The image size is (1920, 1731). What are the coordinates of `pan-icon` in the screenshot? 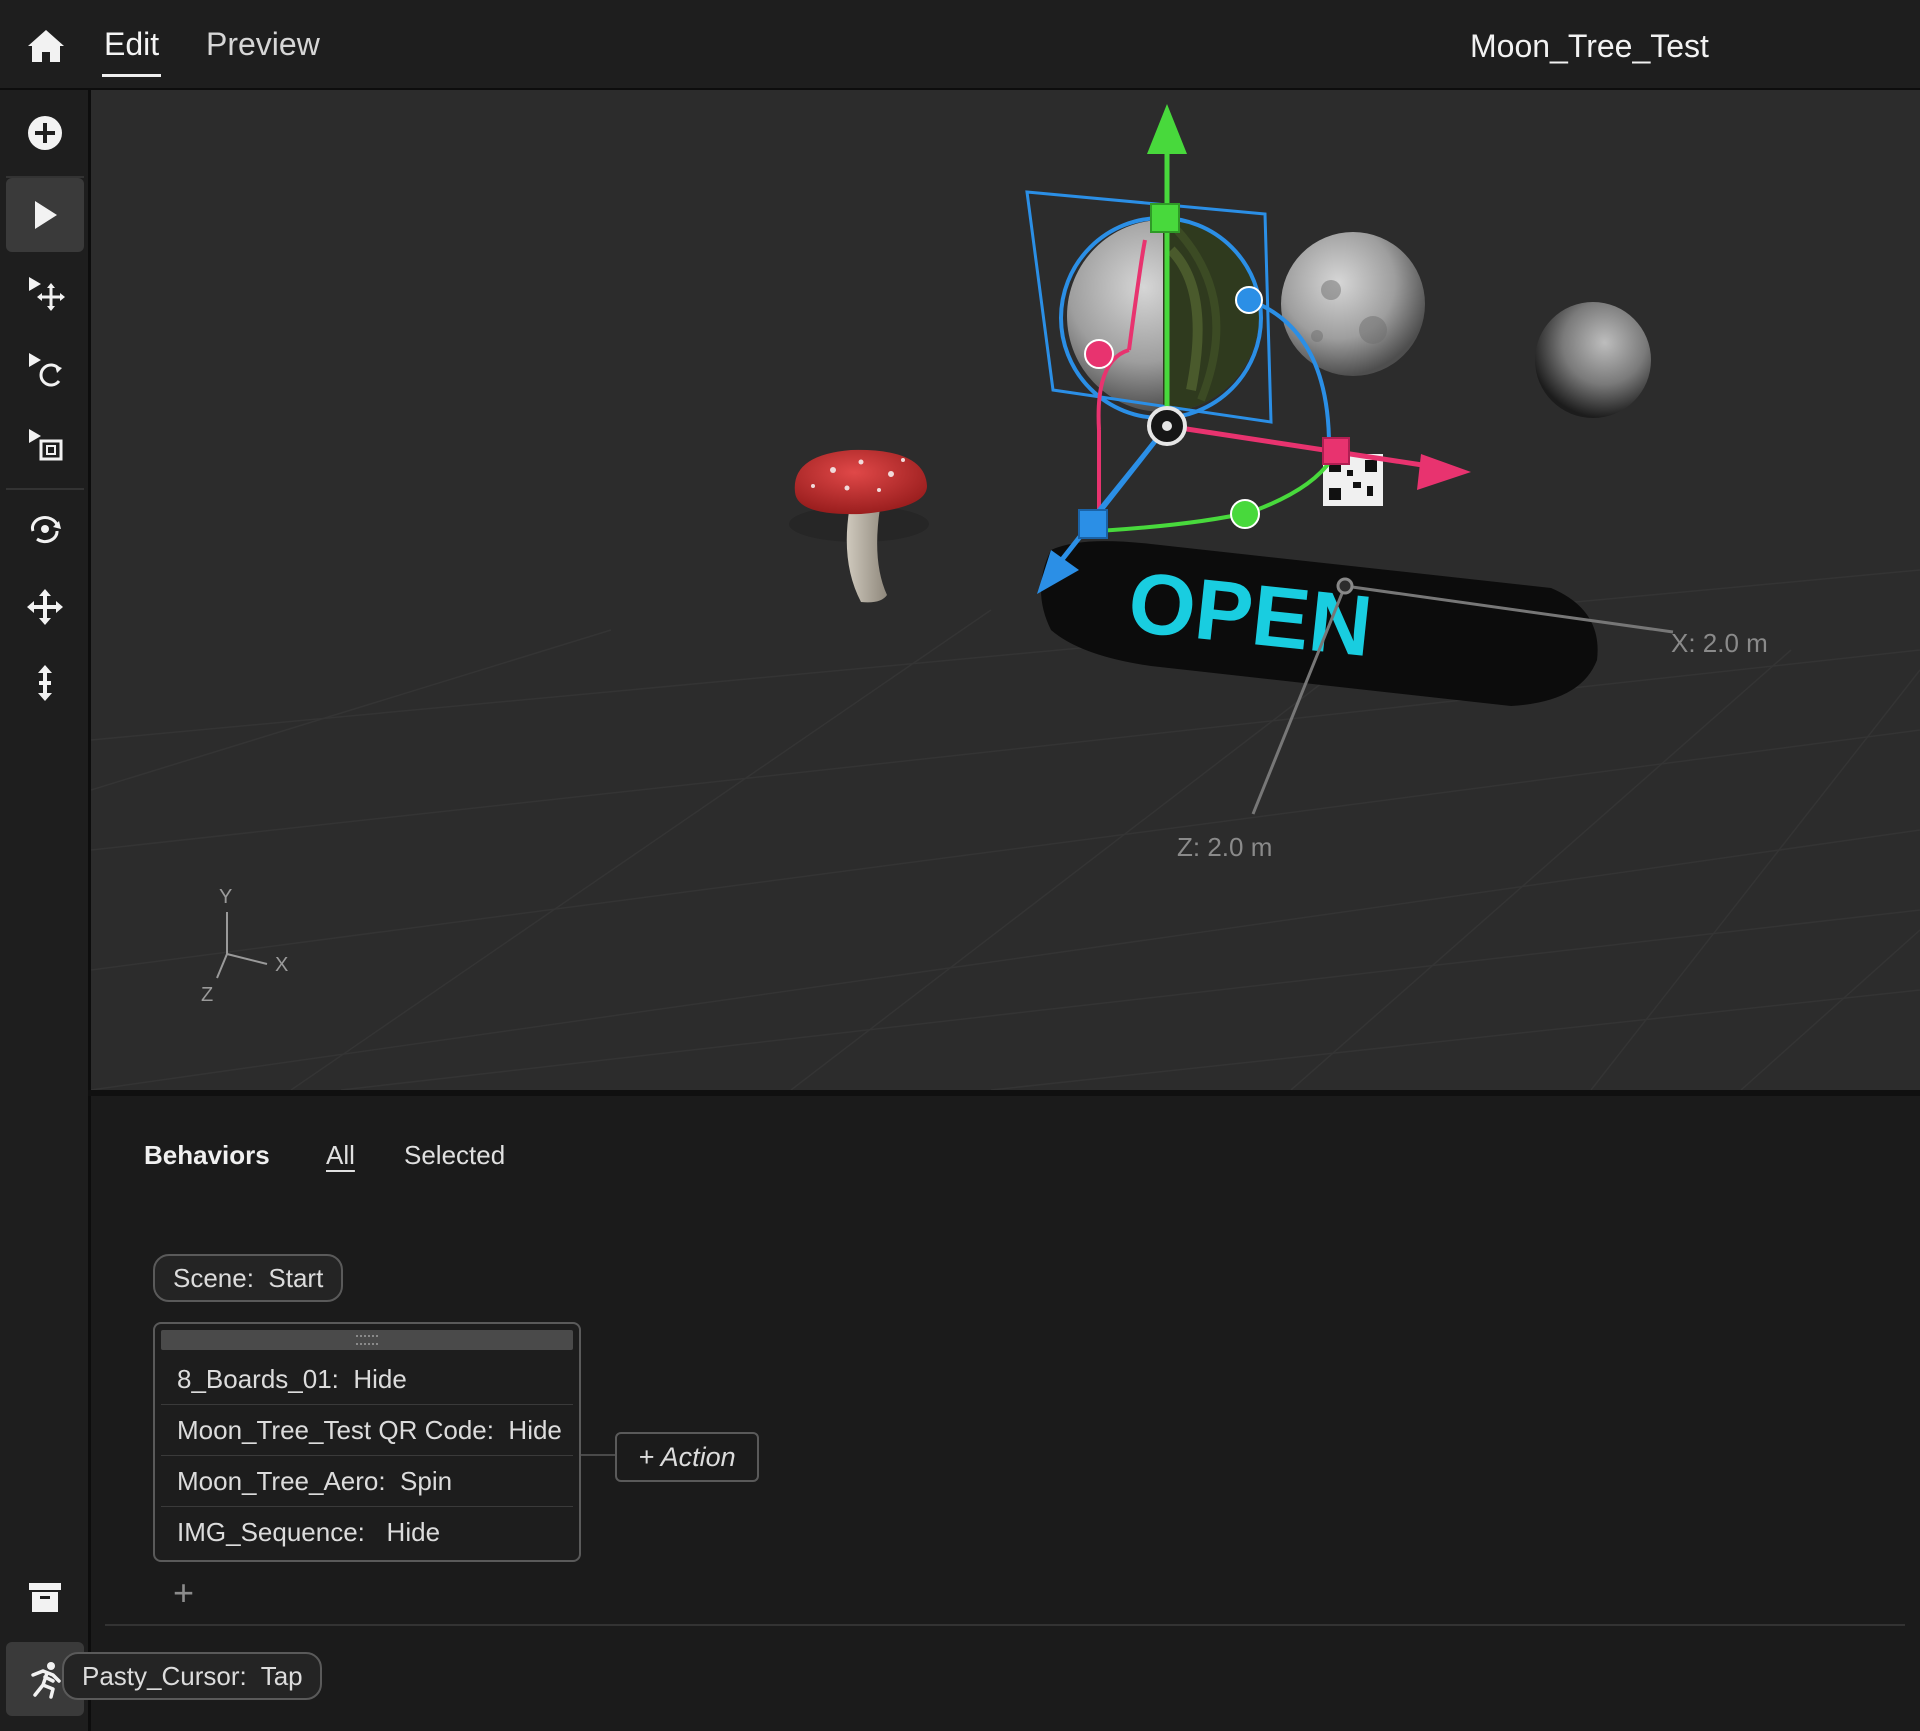 It's located at (45, 607).